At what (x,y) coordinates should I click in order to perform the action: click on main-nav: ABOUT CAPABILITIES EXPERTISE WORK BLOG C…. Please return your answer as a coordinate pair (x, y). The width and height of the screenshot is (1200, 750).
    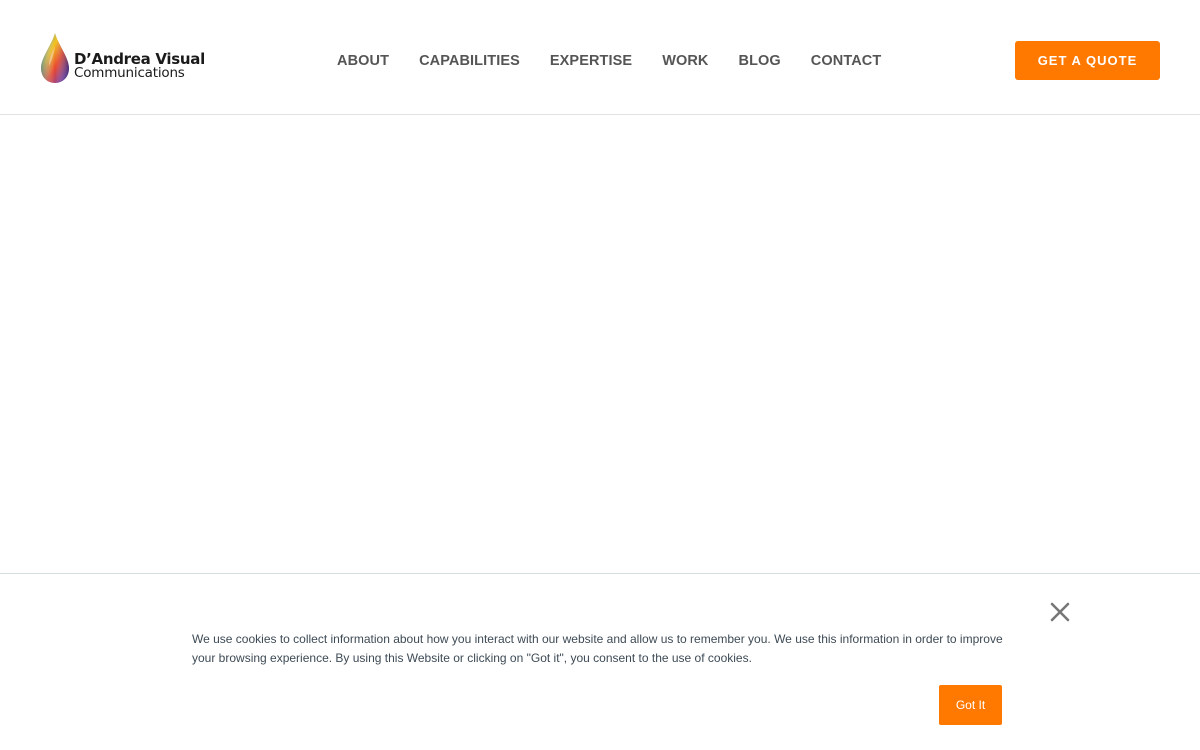
    Looking at the image, I should click on (609, 61).